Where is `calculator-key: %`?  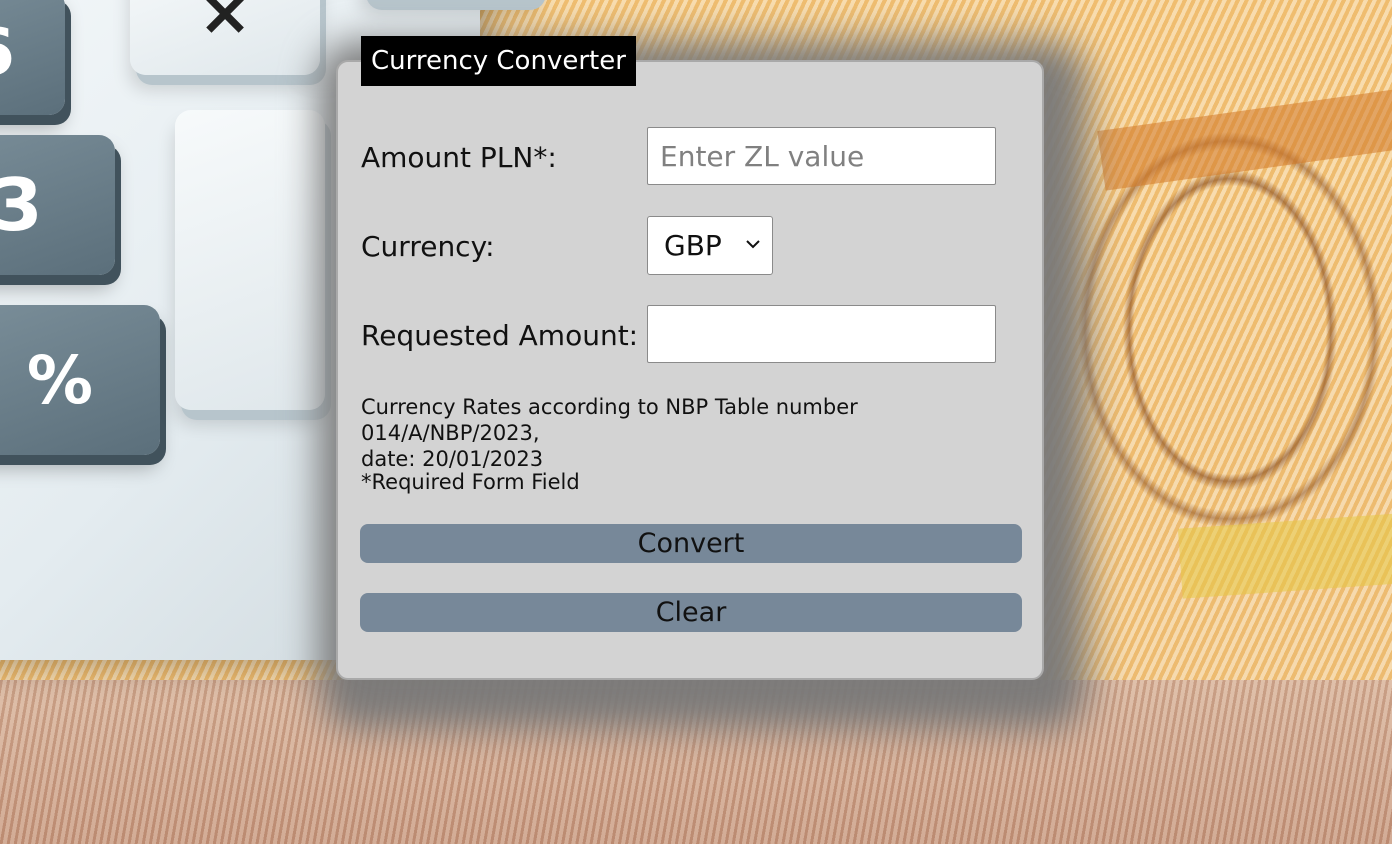
calculator-key: % is located at coordinates (80, 380).